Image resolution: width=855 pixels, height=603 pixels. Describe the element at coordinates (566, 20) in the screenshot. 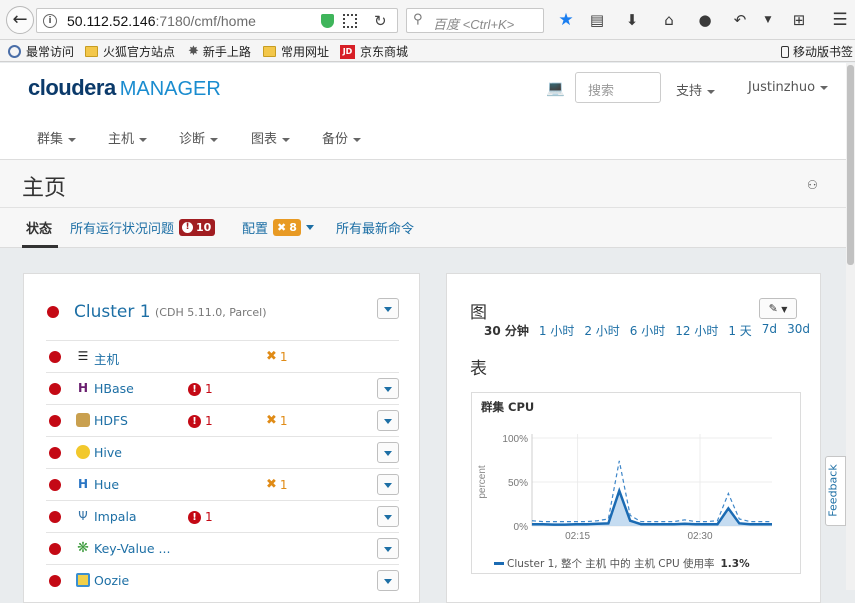

I see `bookmark-star-icon: ★` at that location.